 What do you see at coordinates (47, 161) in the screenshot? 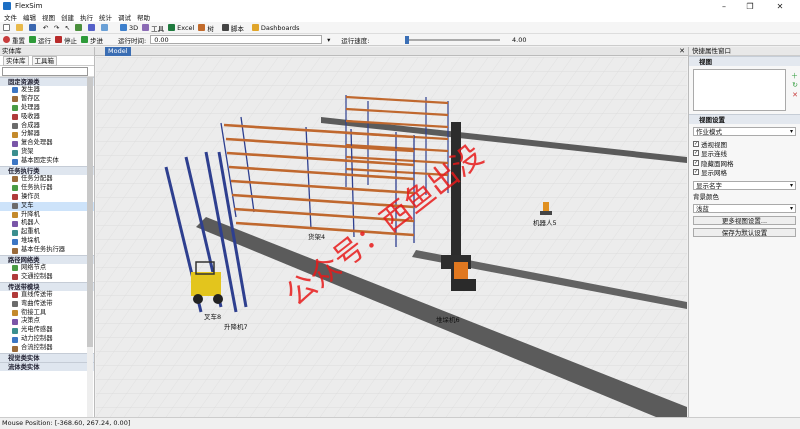
I see `library-item: 基本固定实体` at bounding box center [47, 161].